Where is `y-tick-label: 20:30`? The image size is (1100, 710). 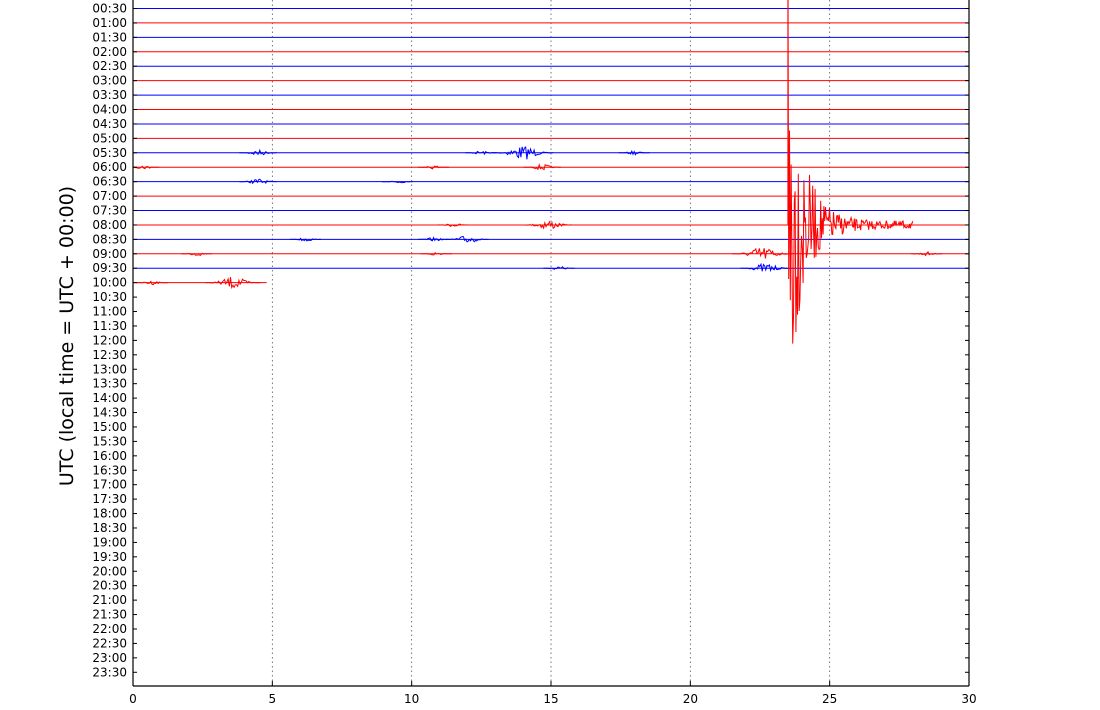
y-tick-label: 20:30 is located at coordinates (109, 586).